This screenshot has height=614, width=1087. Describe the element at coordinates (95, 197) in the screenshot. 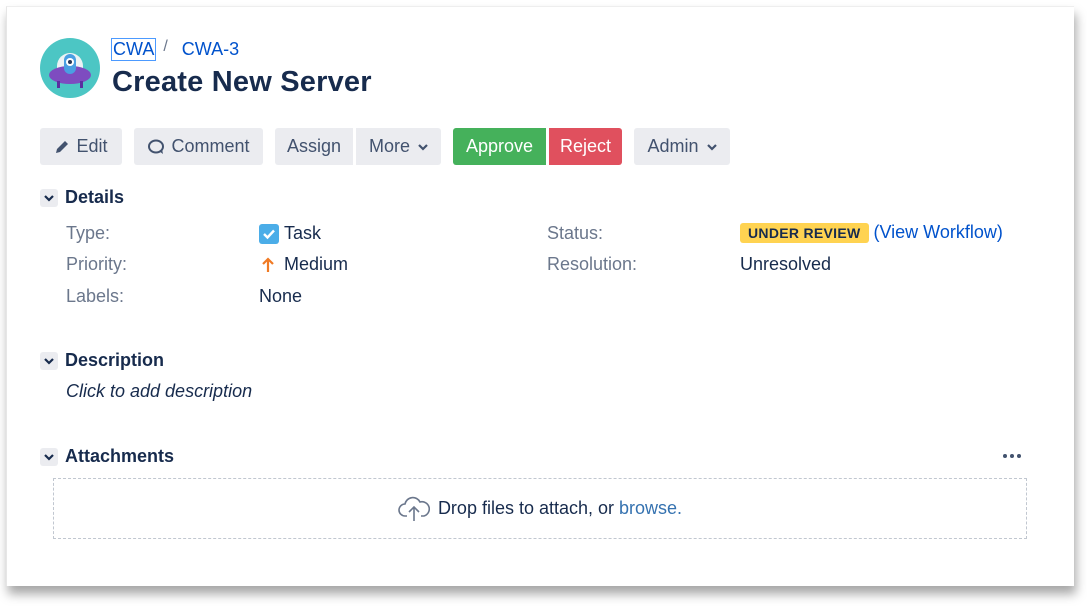

I see `details-heading: Details` at that location.